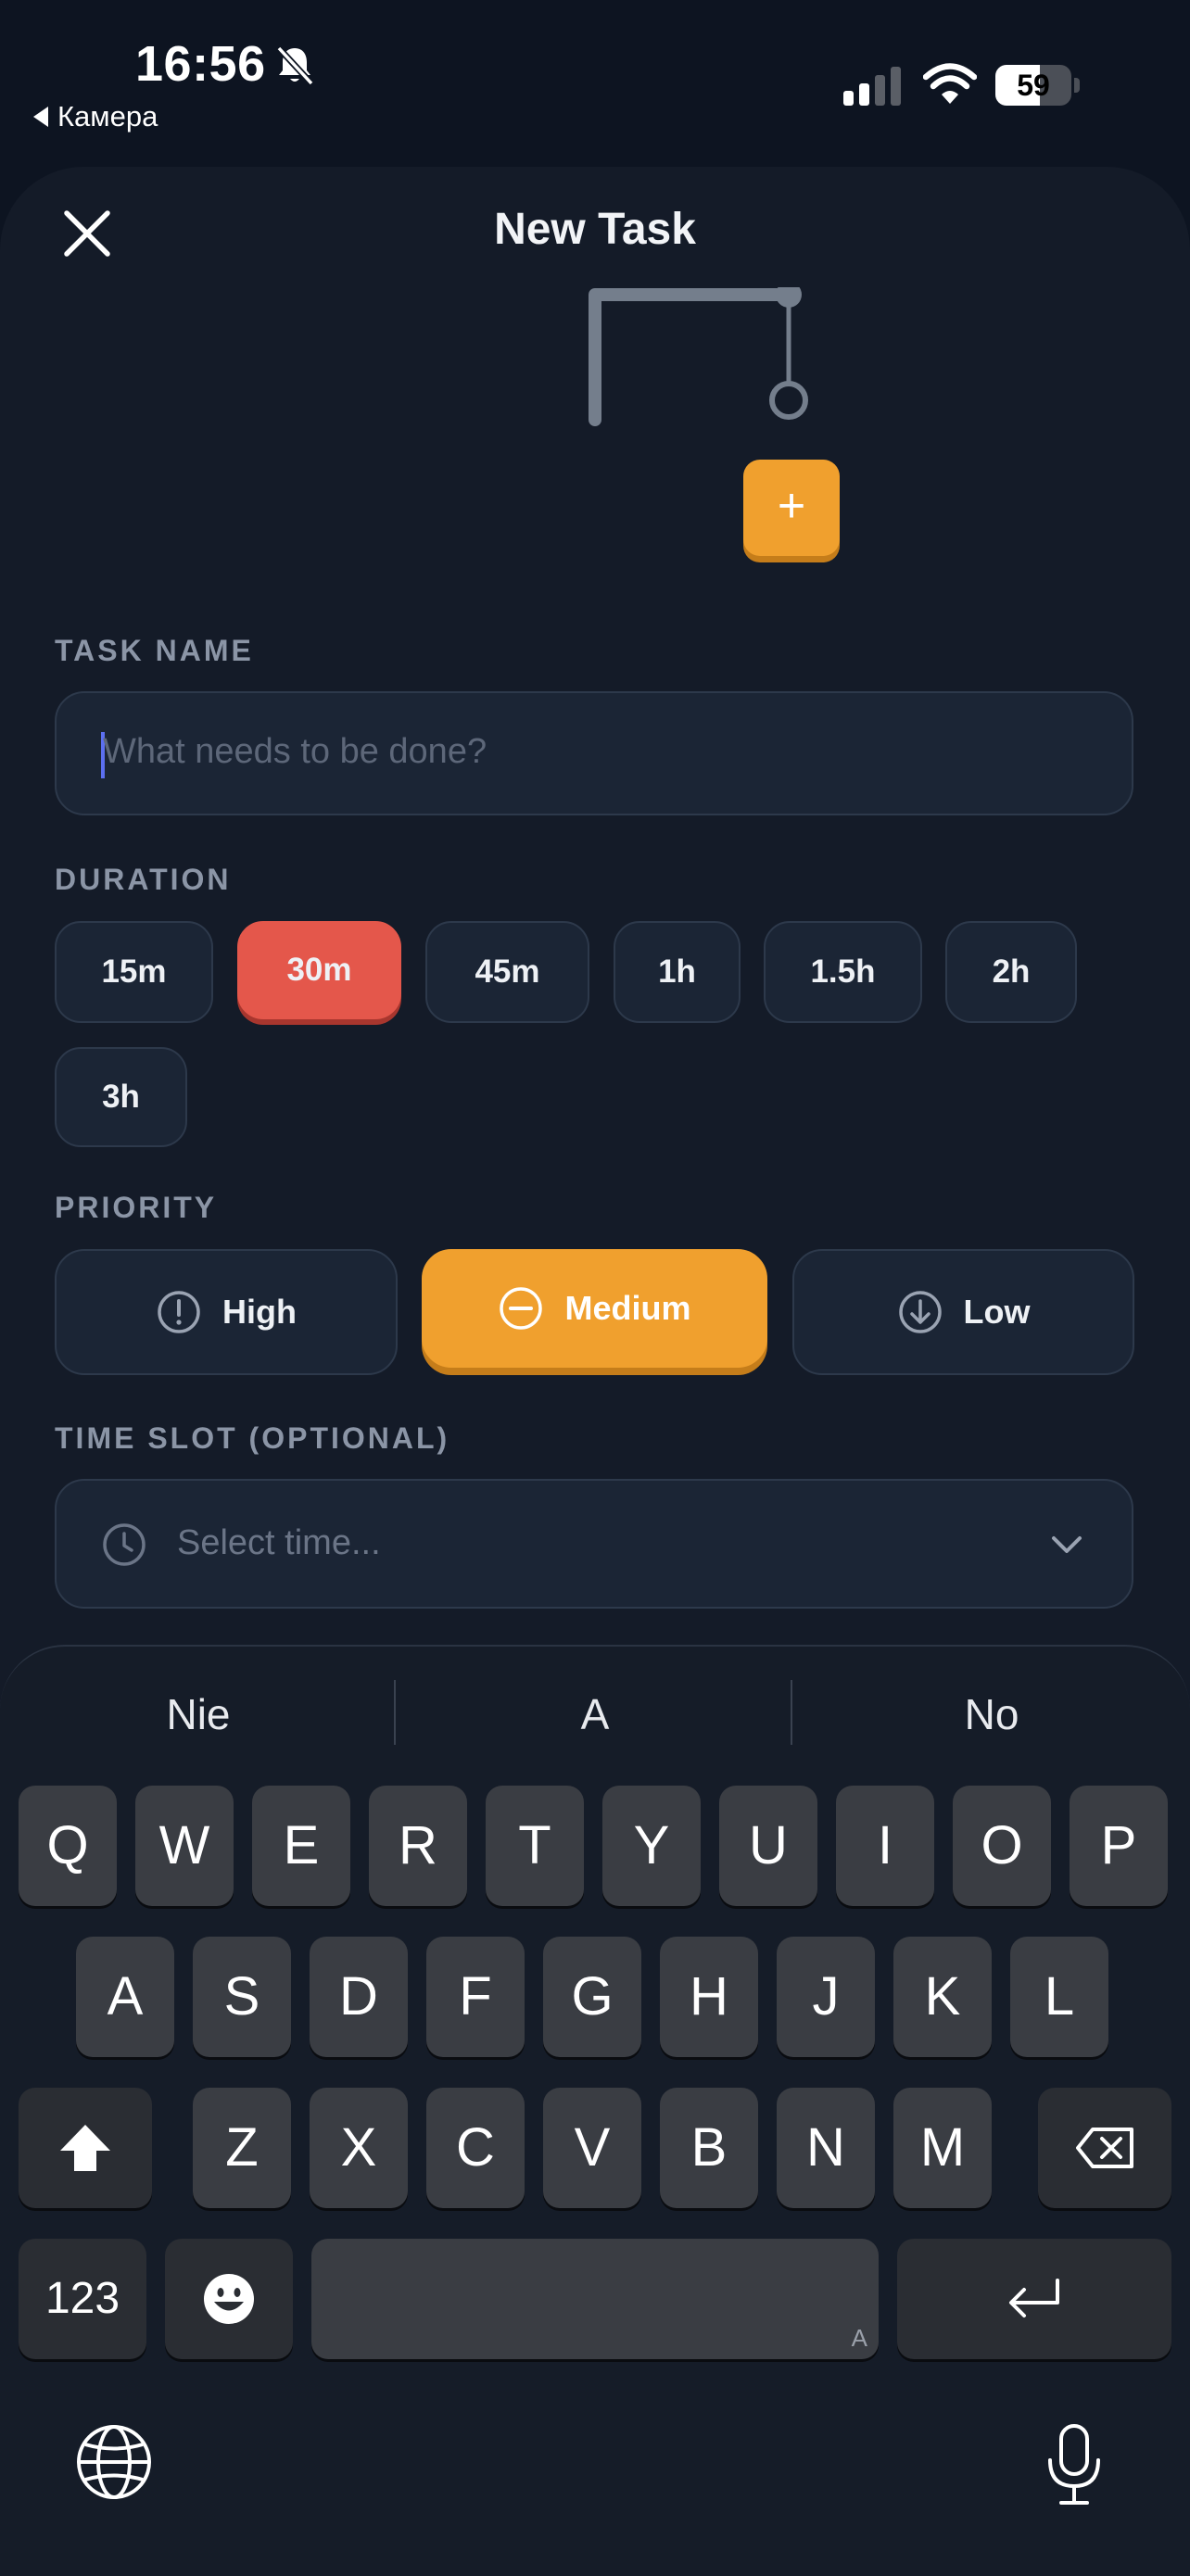 The width and height of the screenshot is (1190, 2576). Describe the element at coordinates (885, 1846) in the screenshot. I see `key-i: I` at that location.